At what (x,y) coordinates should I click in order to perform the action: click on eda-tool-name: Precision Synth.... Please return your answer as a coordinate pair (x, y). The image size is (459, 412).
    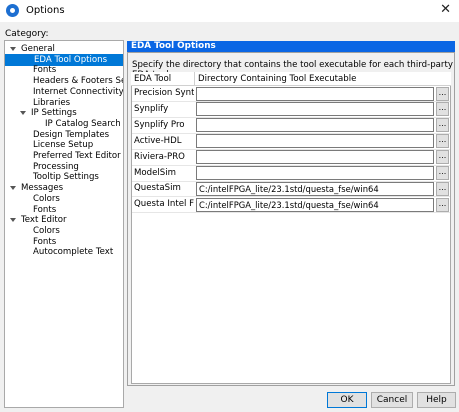
    Looking at the image, I should click on (164, 93).